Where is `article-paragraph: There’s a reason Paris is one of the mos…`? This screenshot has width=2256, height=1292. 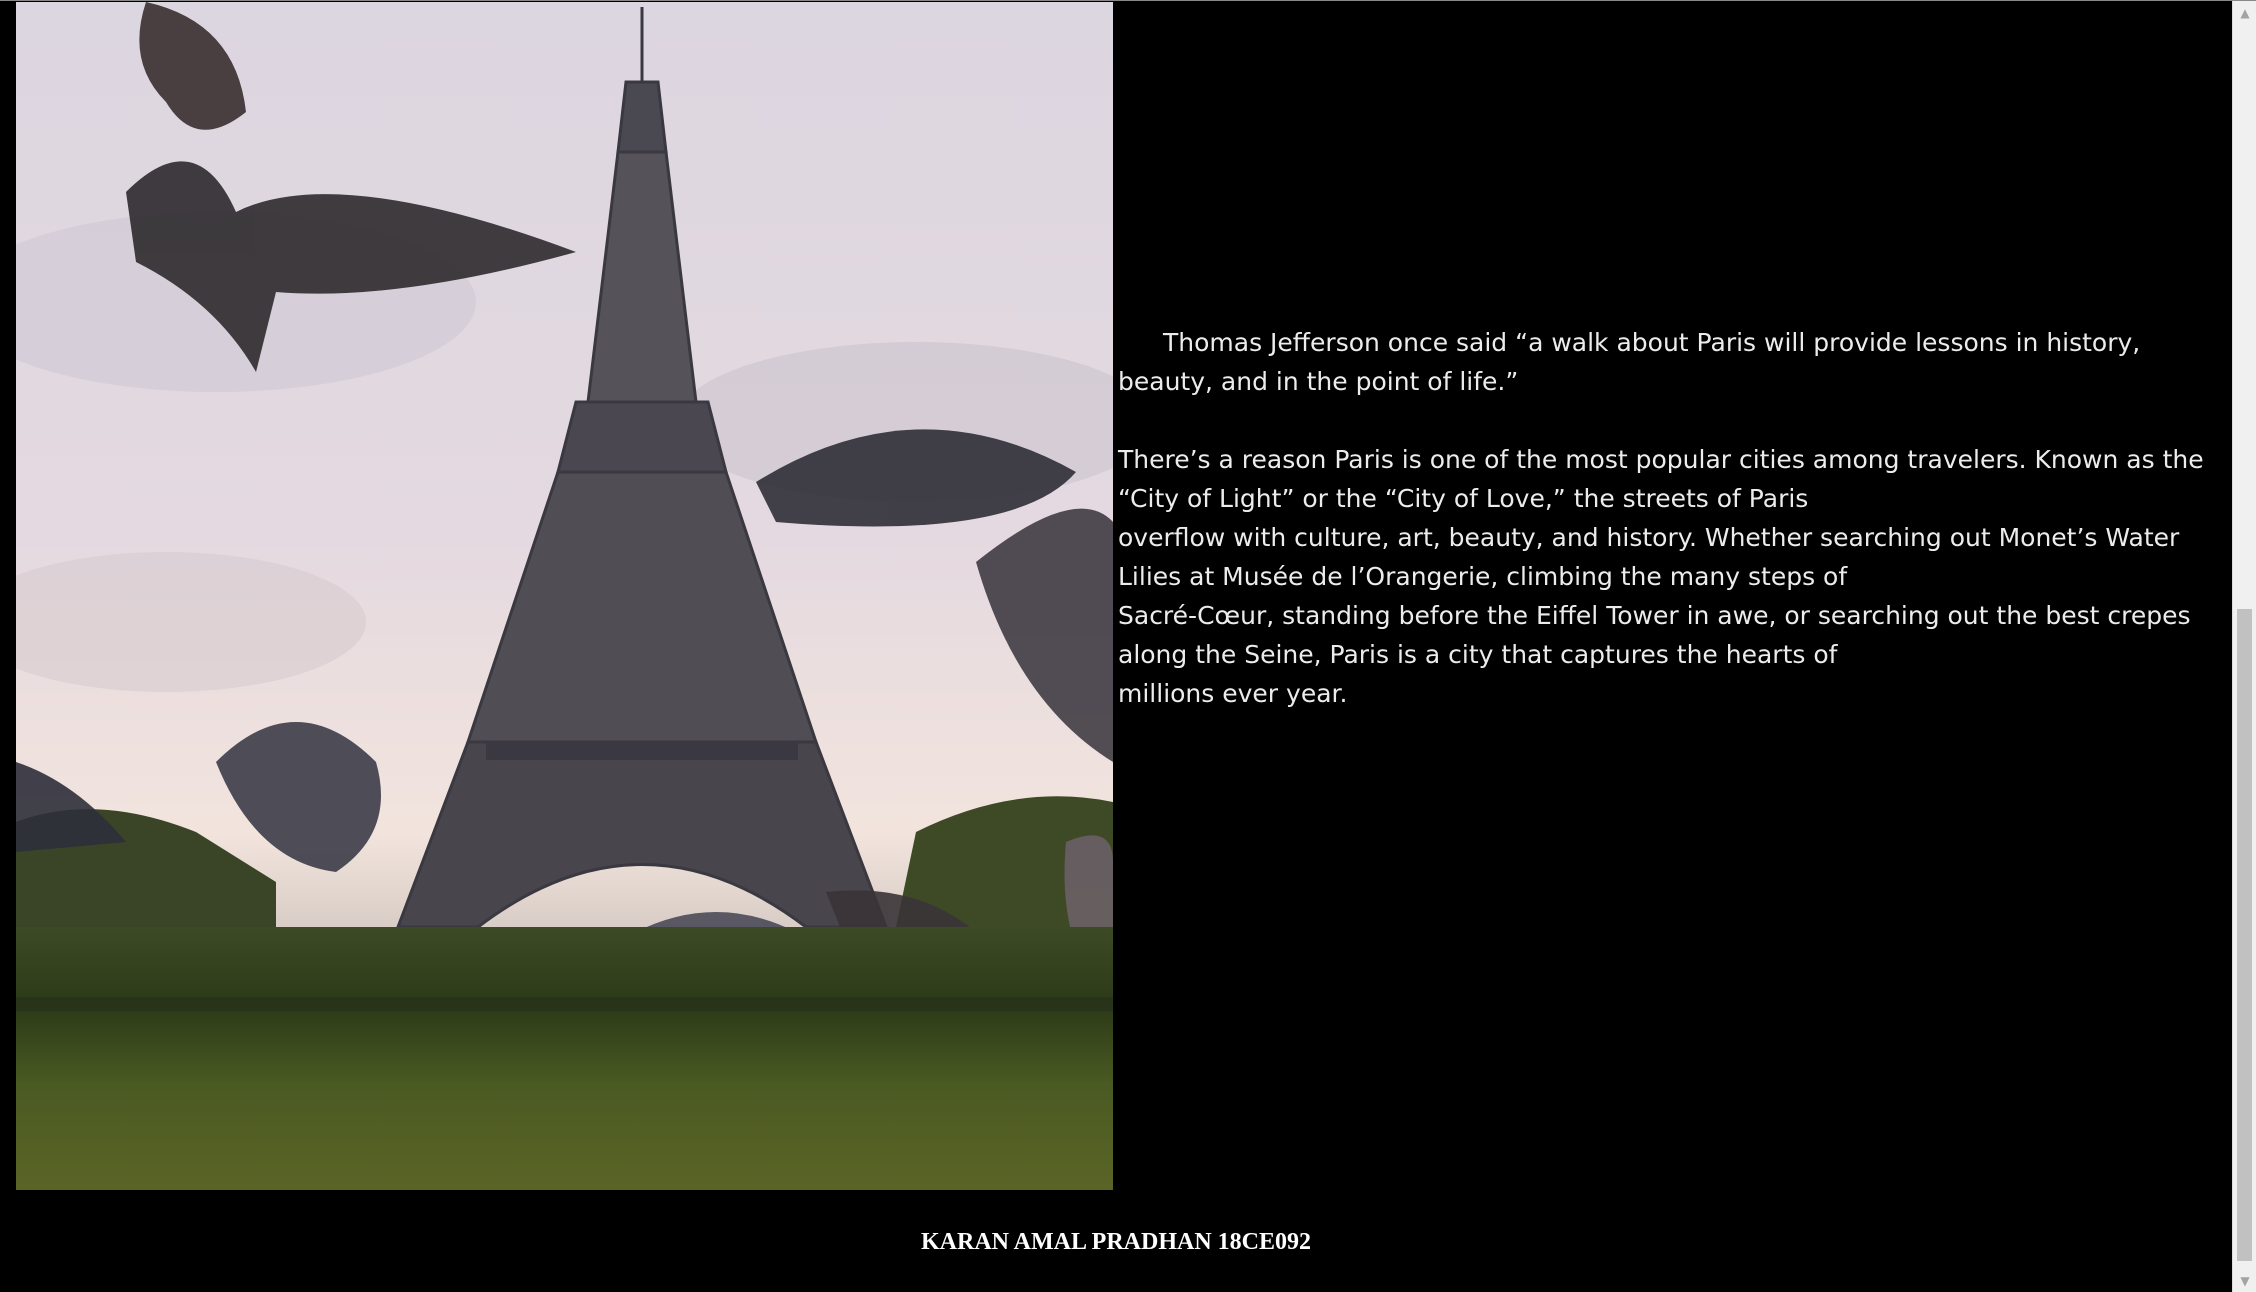
article-paragraph: There’s a reason Paris is one of the mos… is located at coordinates (1661, 576).